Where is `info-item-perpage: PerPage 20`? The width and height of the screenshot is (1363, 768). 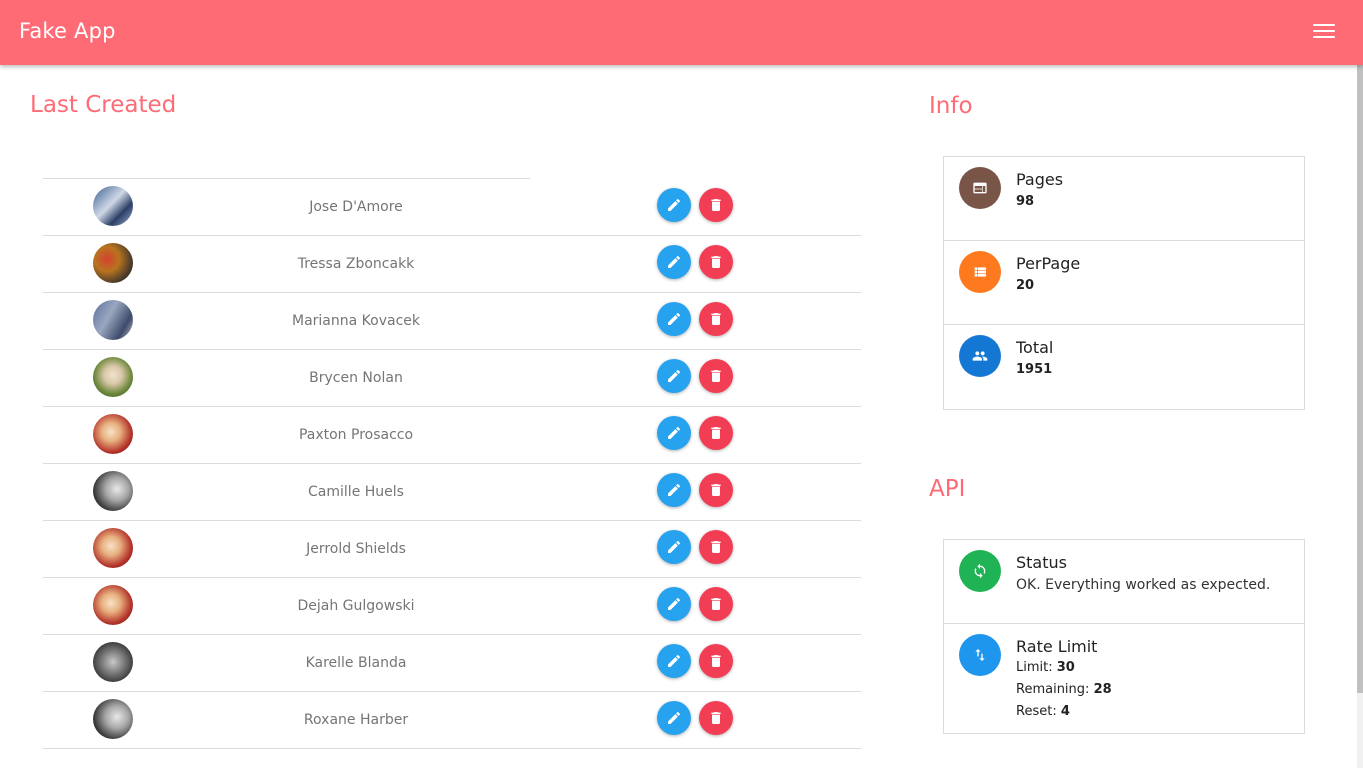
info-item-perpage: PerPage 20 is located at coordinates (1124, 283).